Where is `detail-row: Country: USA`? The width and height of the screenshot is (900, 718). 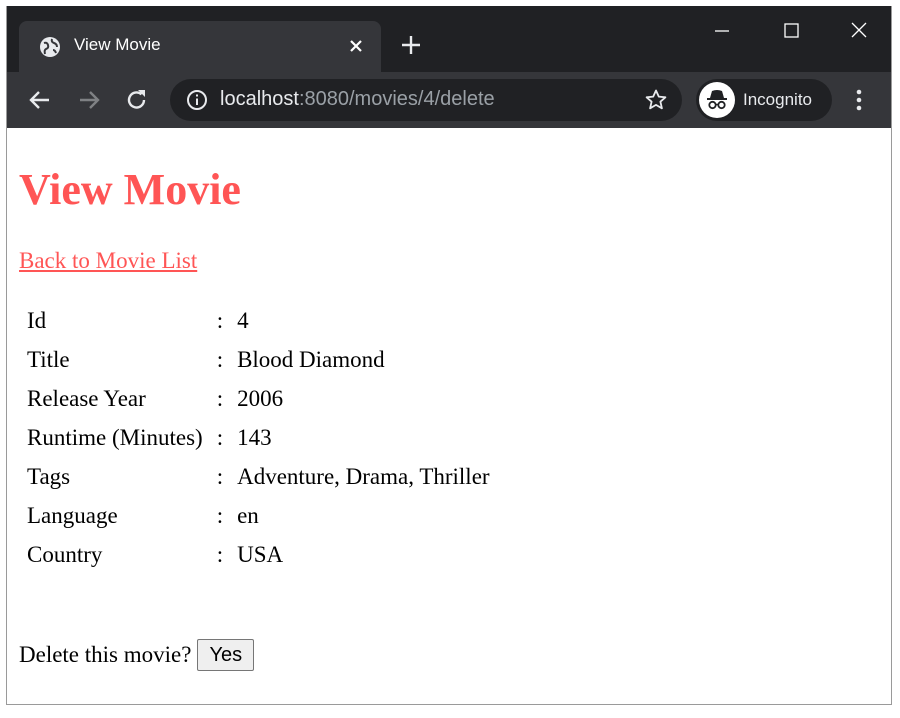 detail-row: Country: USA is located at coordinates (258, 554).